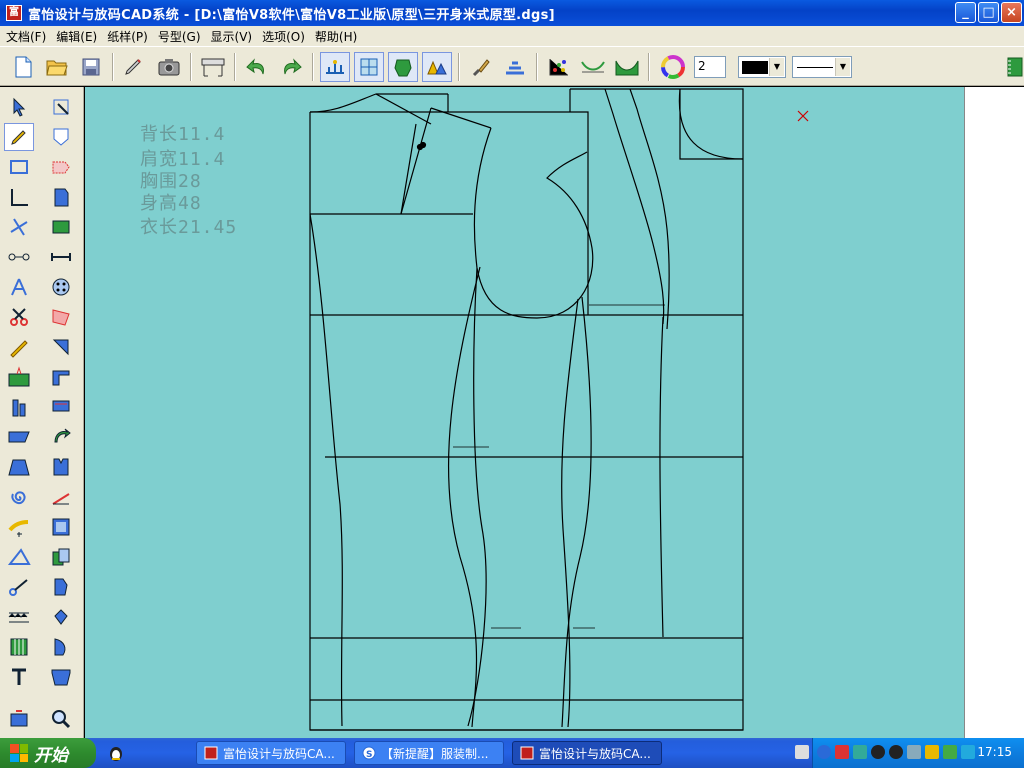 This screenshot has width=1024, height=768. Describe the element at coordinates (61, 647) in the screenshot. I see `curve-piece-icon` at that location.